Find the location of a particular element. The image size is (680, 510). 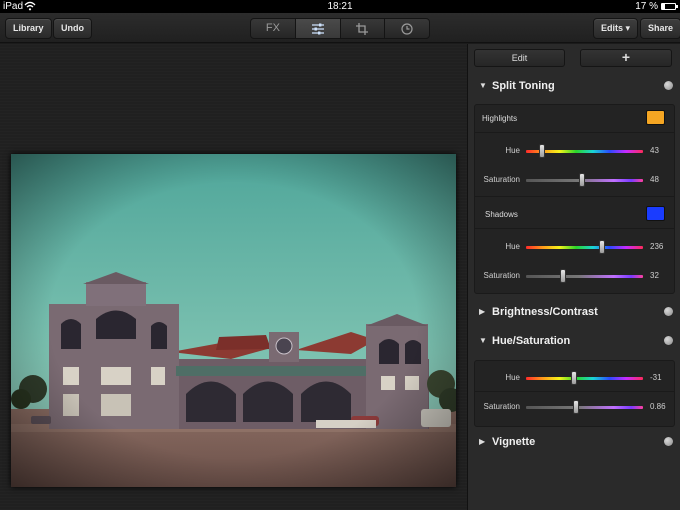

tab-adjust is located at coordinates (318, 28).